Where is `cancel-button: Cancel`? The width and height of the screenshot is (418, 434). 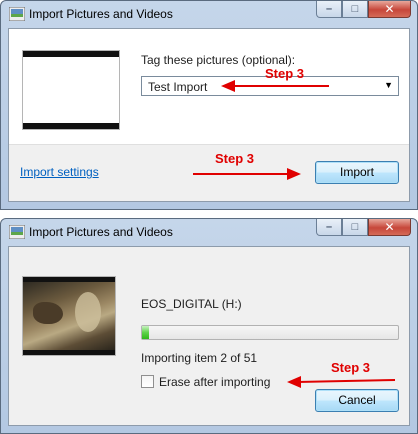
cancel-button: Cancel is located at coordinates (357, 400).